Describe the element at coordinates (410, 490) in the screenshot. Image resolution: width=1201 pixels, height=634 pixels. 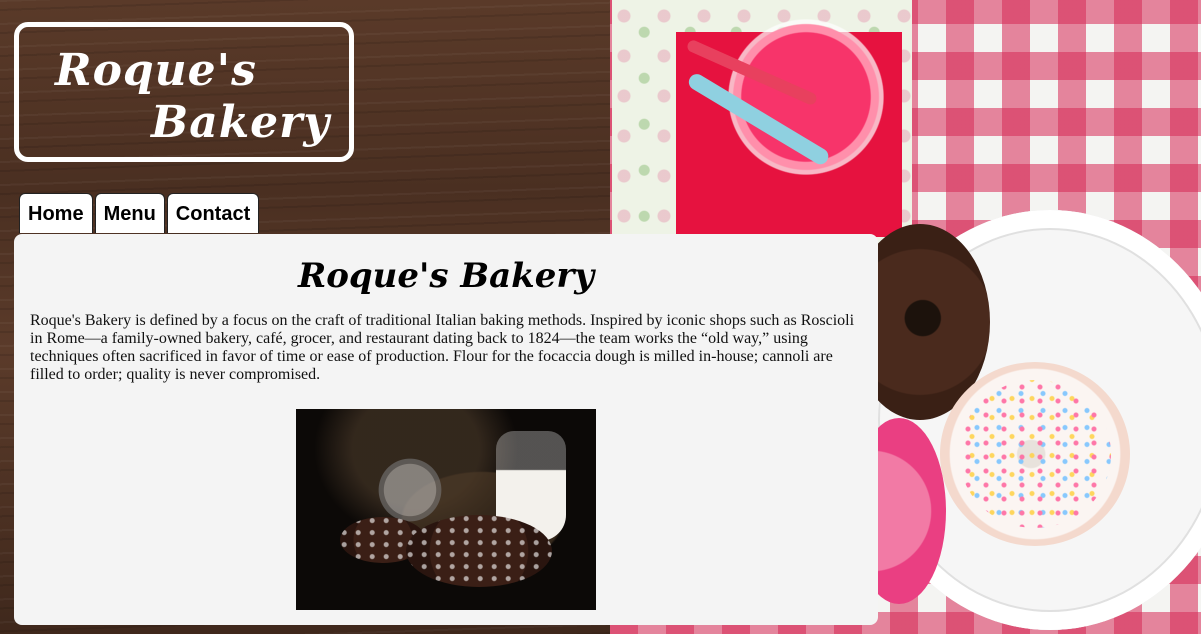
I see `sugar-sieve` at that location.